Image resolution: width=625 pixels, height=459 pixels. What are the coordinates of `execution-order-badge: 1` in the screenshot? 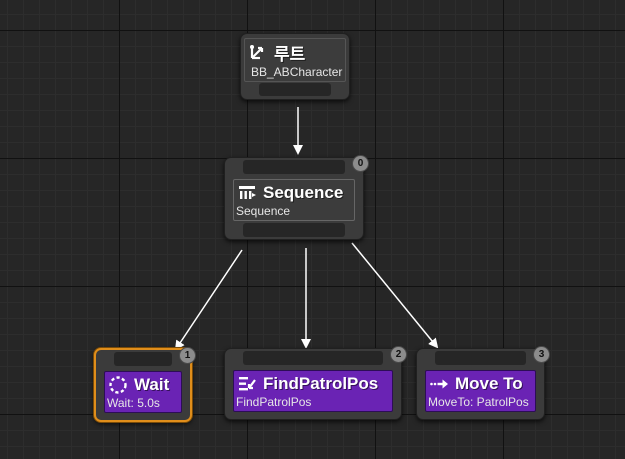 It's located at (187, 355).